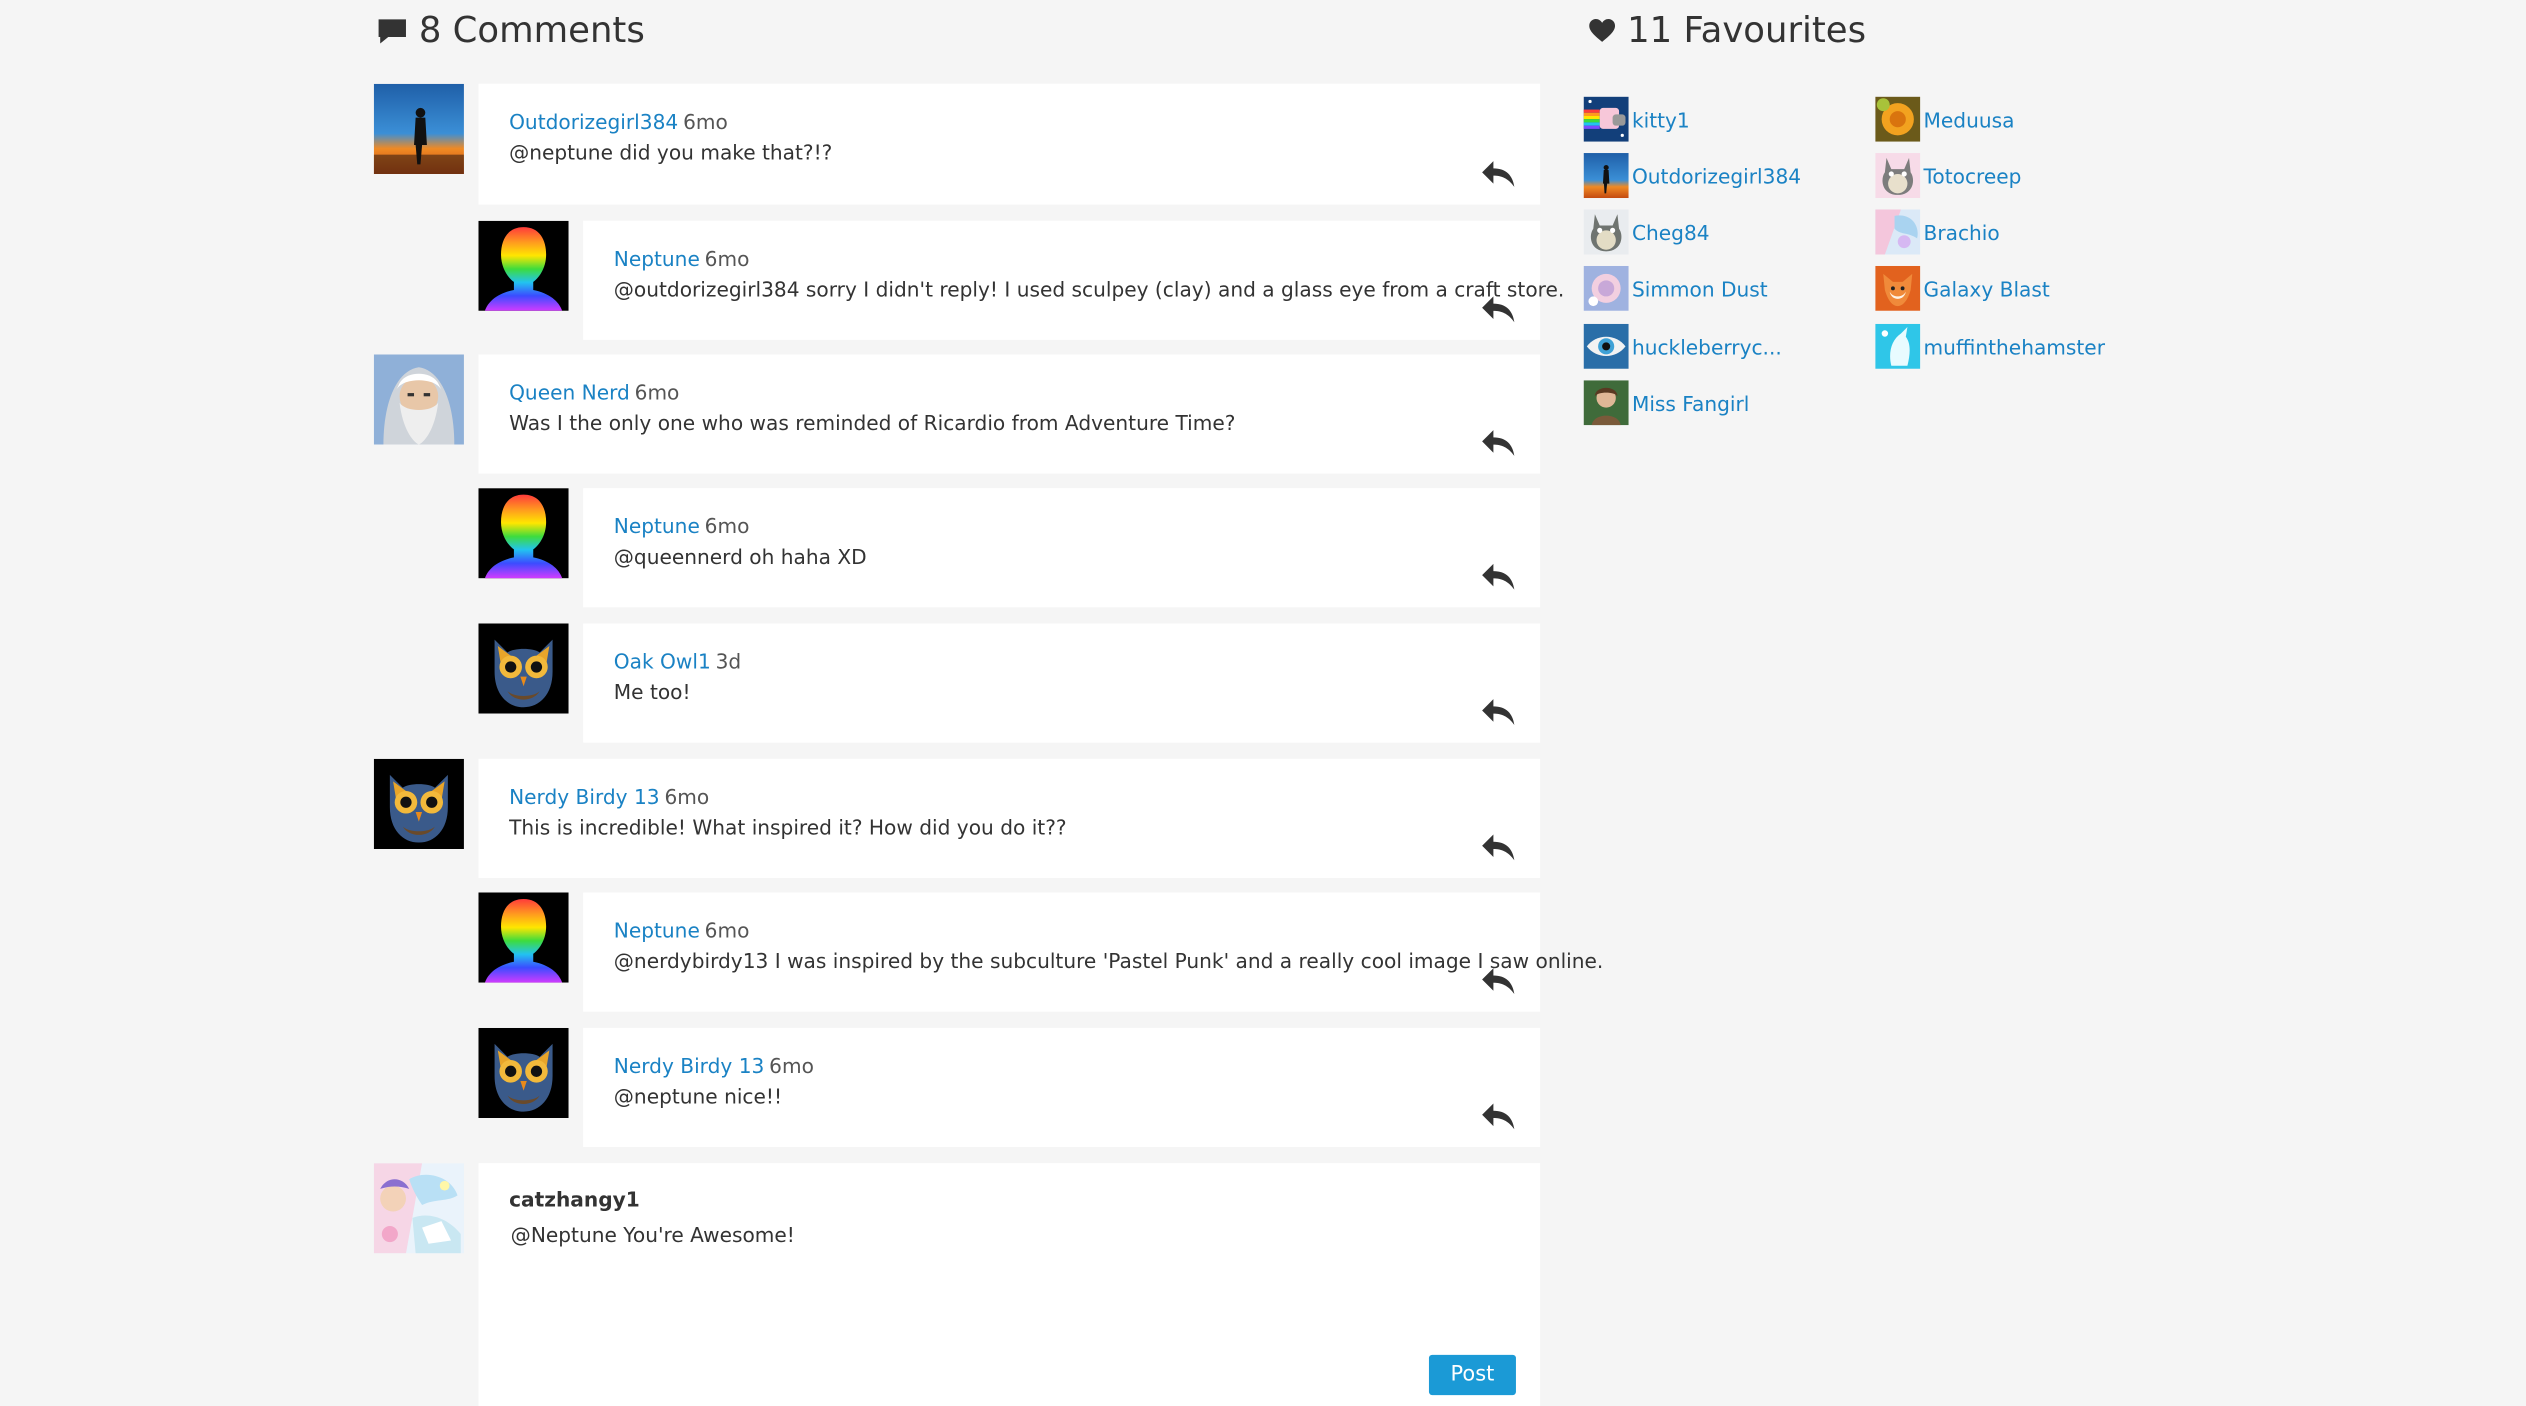  I want to click on wizard-avatar, so click(418, 399).